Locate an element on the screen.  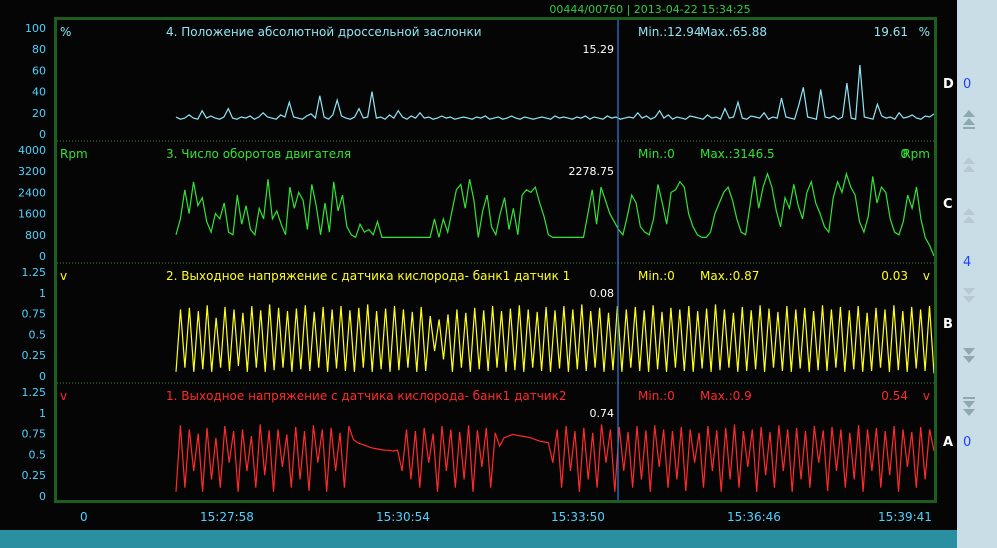
channel-label-b: B is located at coordinates (948, 324).